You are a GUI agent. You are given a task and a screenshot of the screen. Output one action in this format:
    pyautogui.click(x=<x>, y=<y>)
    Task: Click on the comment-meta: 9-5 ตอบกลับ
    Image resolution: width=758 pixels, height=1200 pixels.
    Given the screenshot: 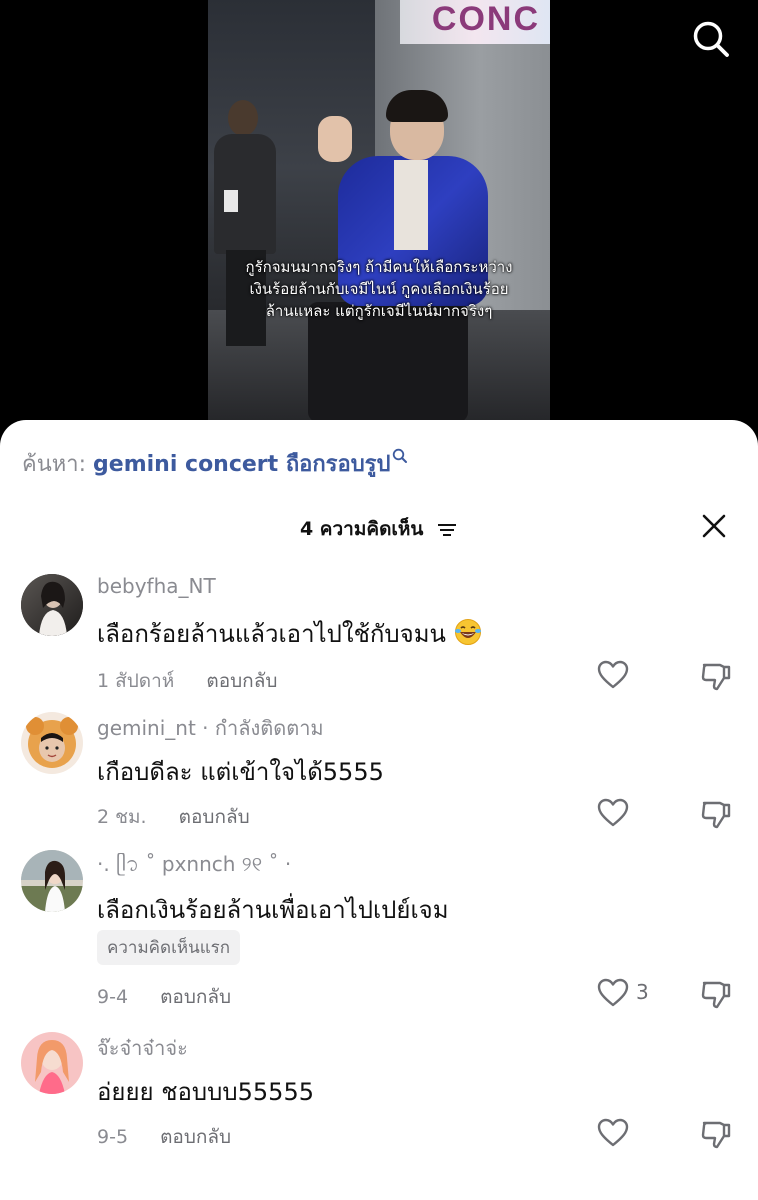 What is the action you would take?
    pyautogui.click(x=164, y=1137)
    